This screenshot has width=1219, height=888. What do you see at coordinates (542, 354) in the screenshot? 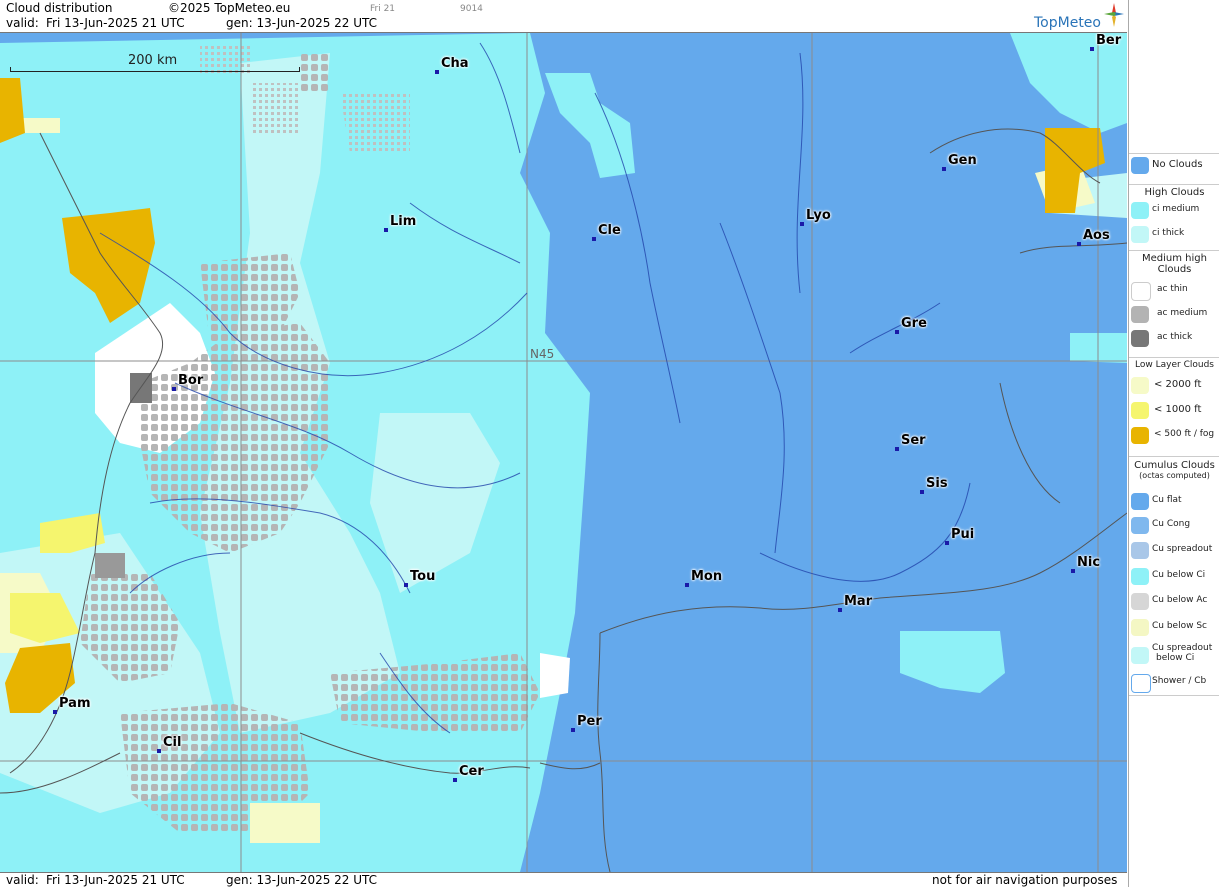
I see `grid-label-n45: N45` at bounding box center [542, 354].